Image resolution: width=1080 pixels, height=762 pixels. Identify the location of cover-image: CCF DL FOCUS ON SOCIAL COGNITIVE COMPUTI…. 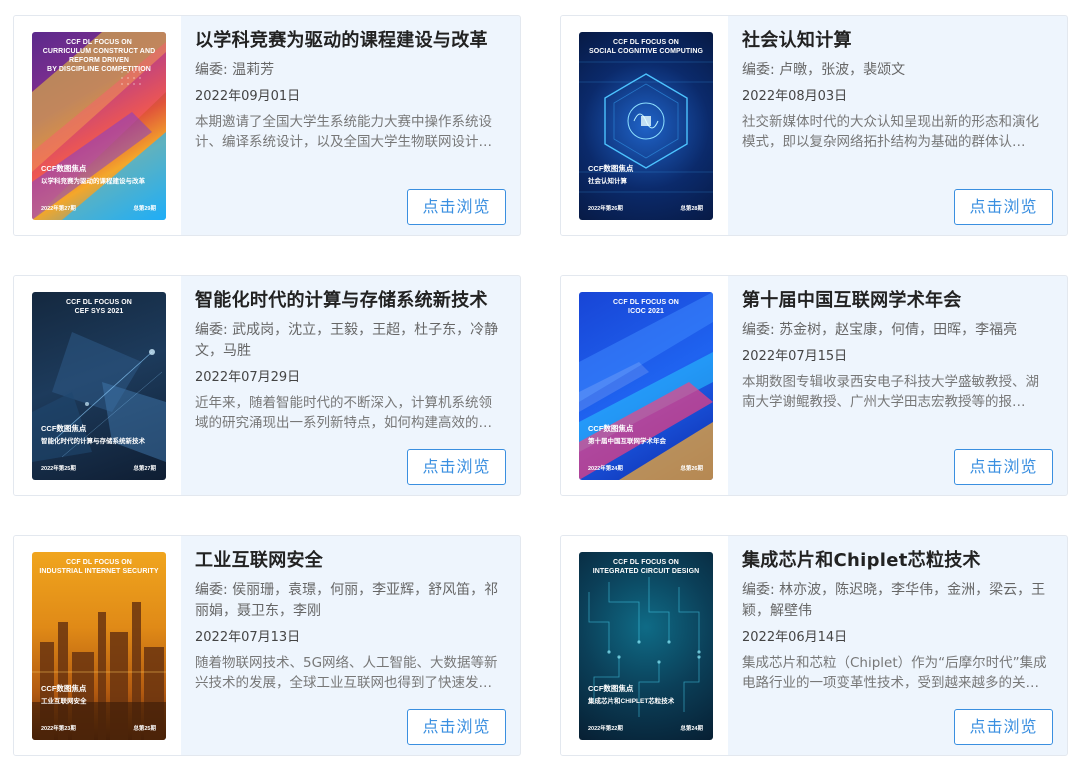
(646, 126).